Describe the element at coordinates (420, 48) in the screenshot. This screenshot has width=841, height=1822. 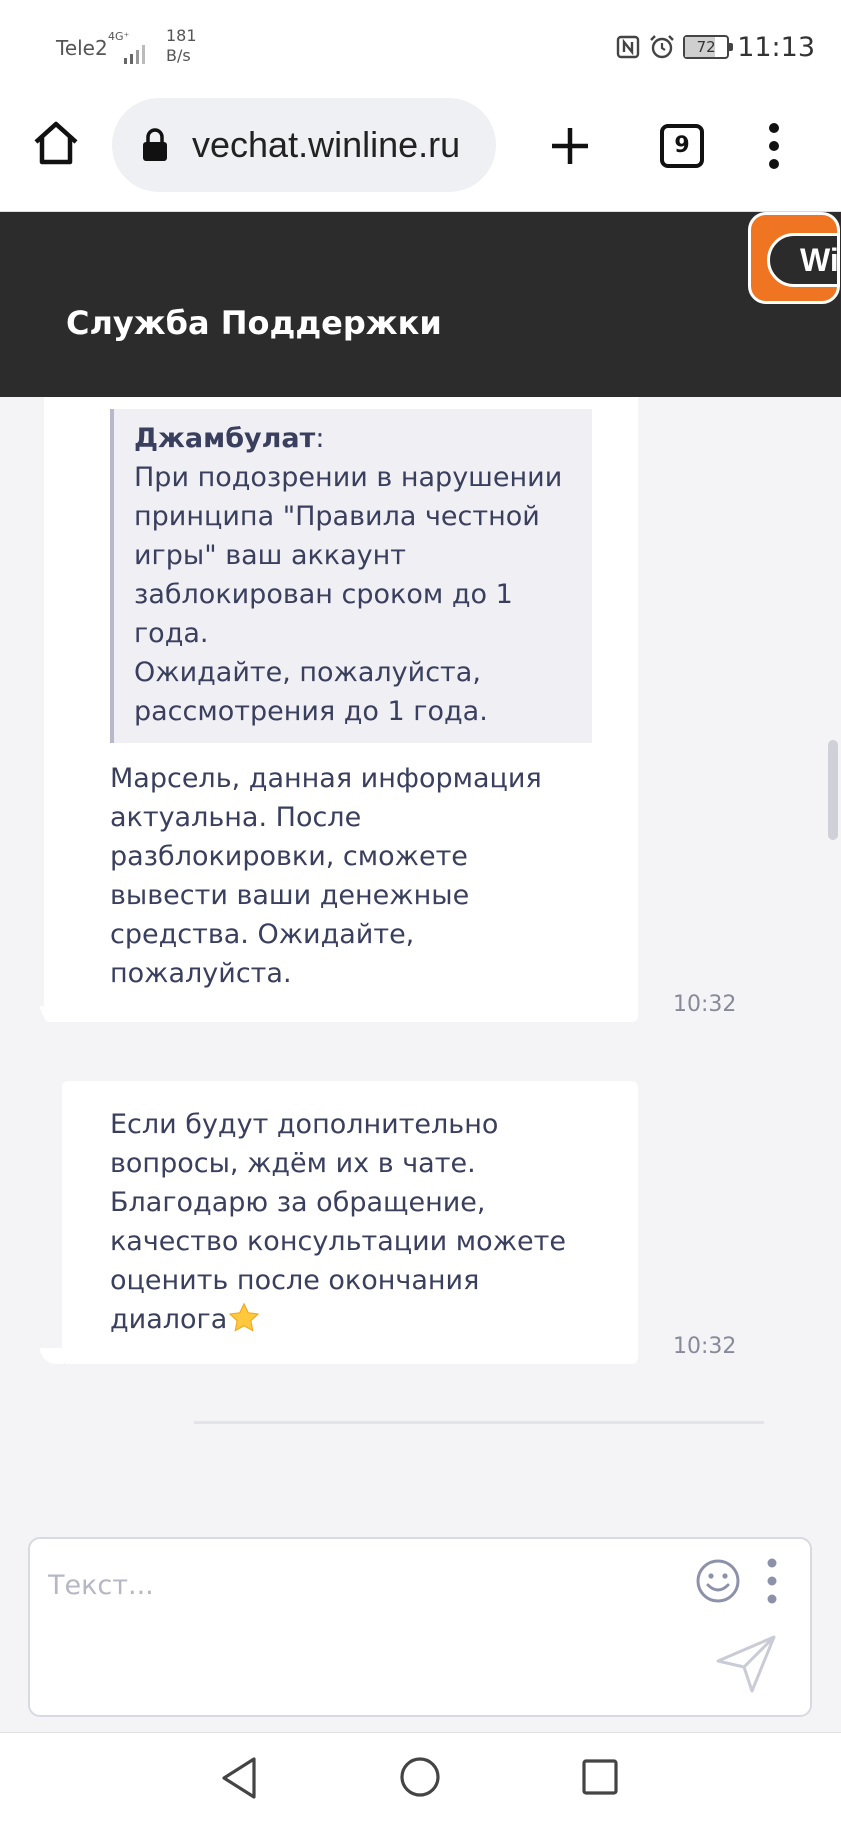
I see `status-bar: Tele2 4G⁺ 181 B/s 72 11:13` at that location.